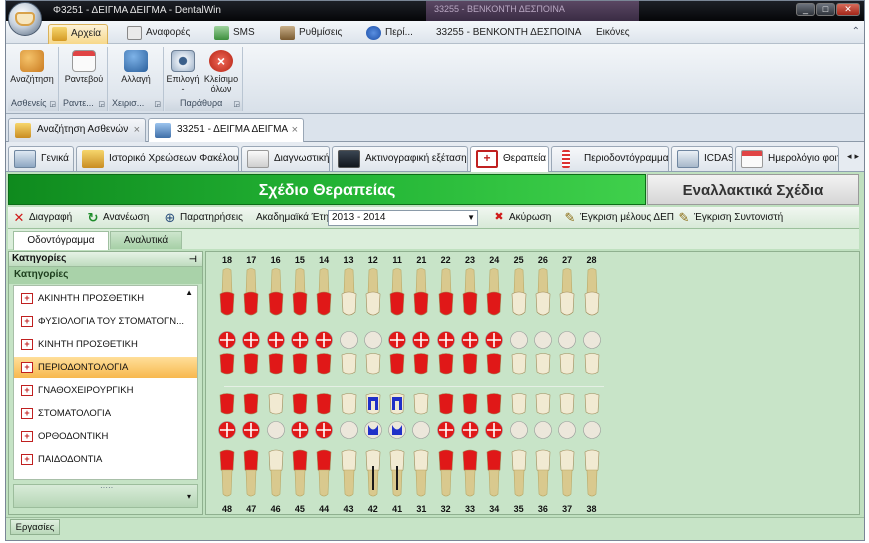  Describe the element at coordinates (618, 218) in the screenshot. I see `approve-member-button: ✎ Έγκριση μέλους ΔΕΠ` at that location.